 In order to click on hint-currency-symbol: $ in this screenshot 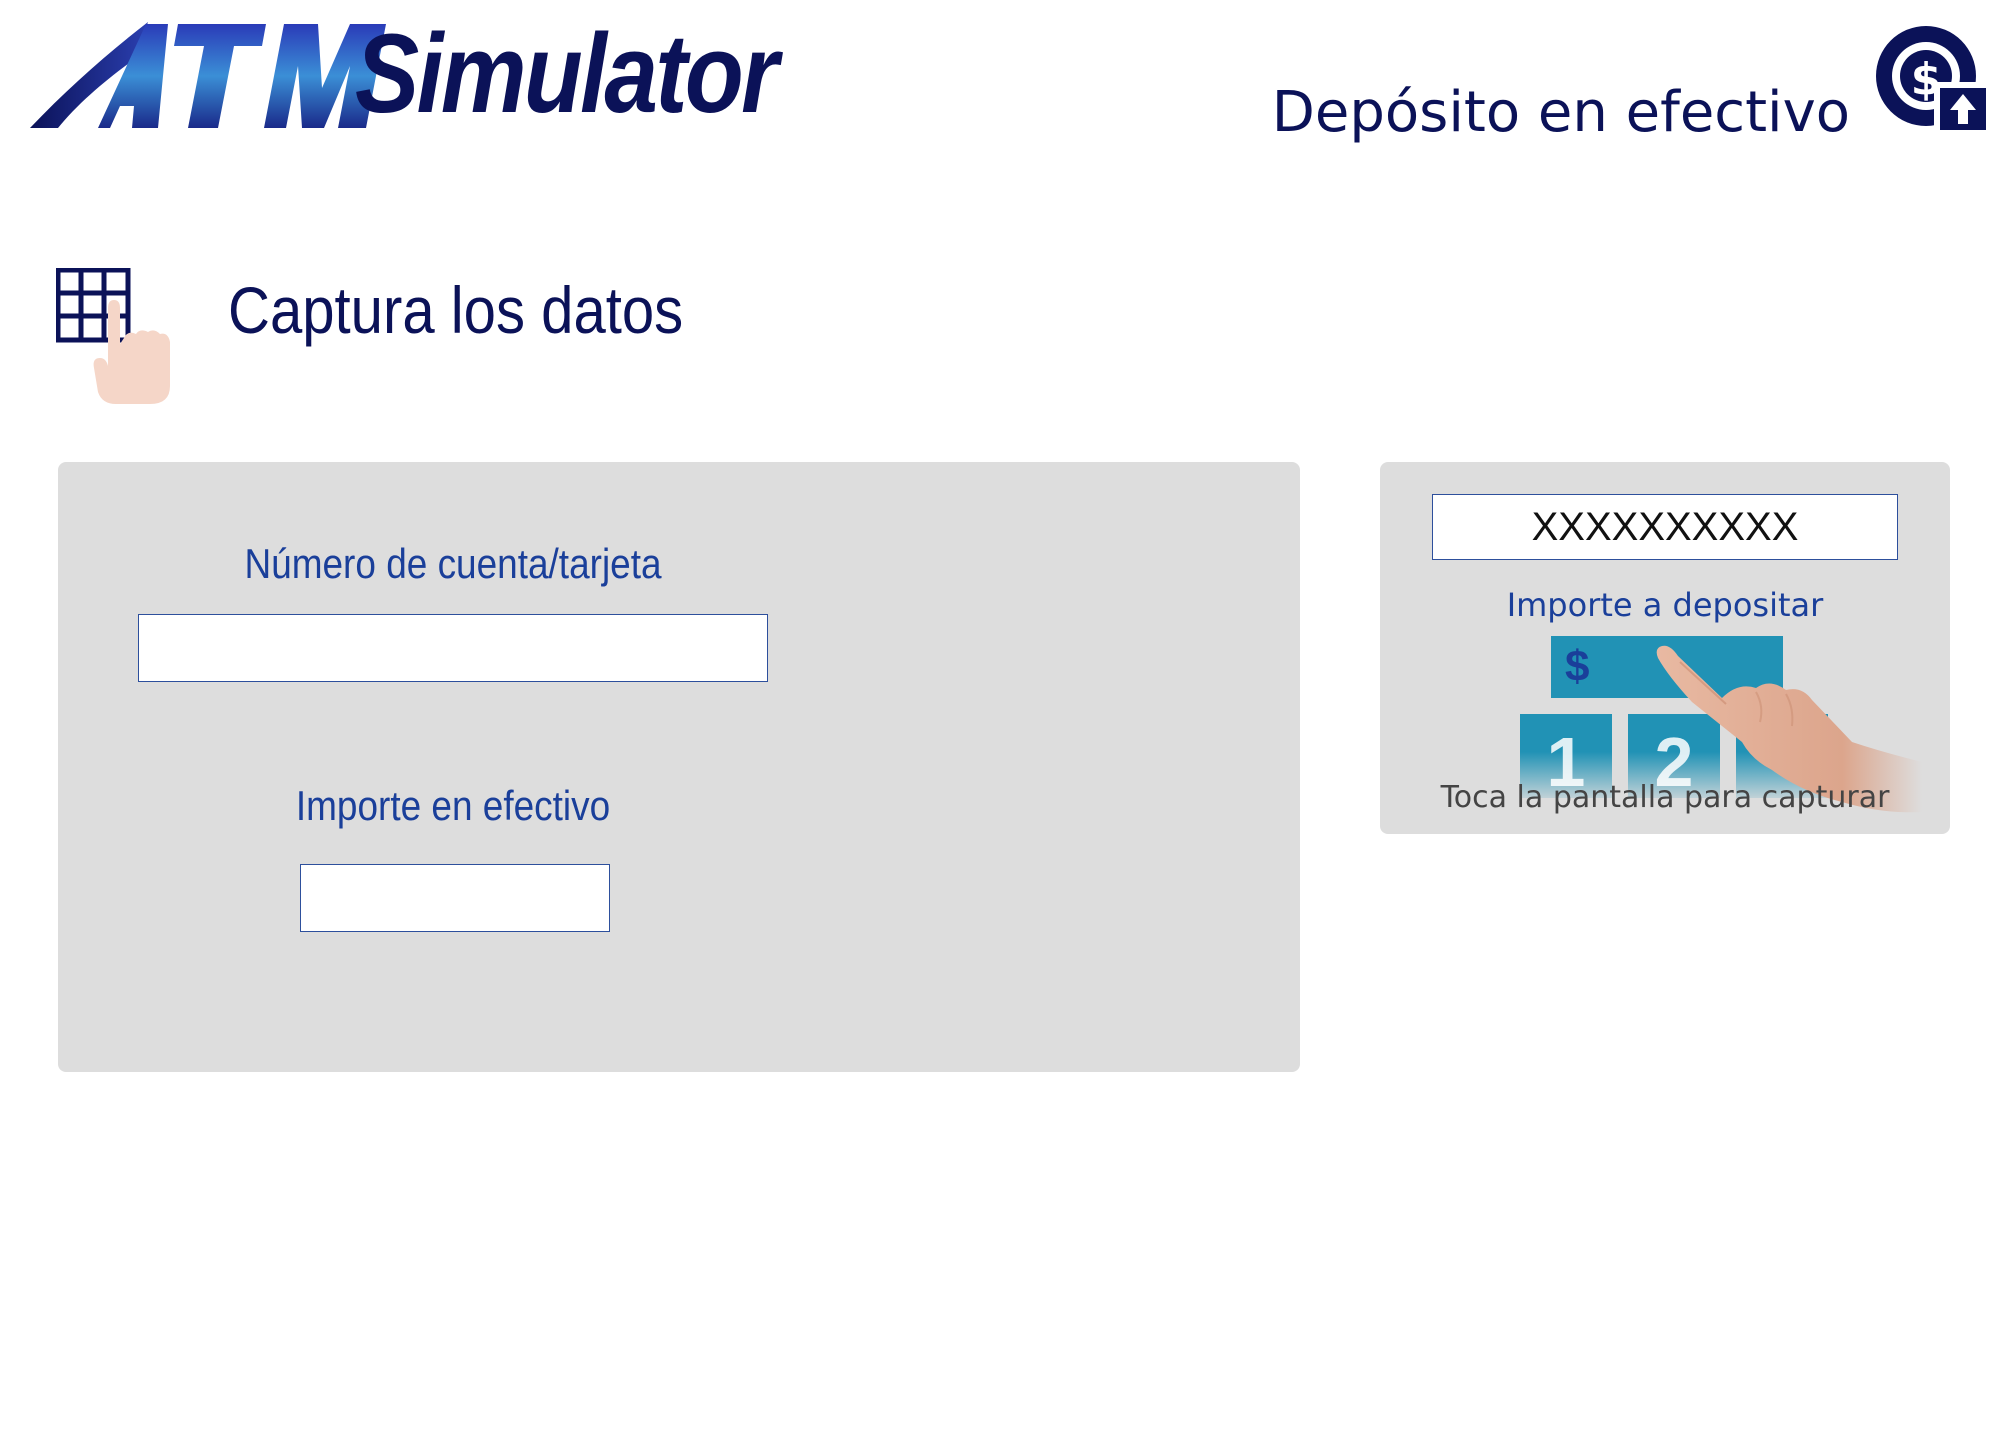, I will do `click(1577, 666)`.